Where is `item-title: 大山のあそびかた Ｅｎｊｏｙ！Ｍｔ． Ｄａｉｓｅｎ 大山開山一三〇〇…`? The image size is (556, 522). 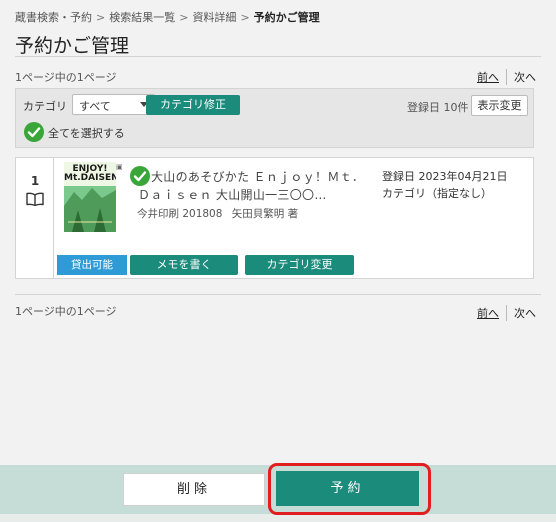
item-title: 大山のあそびかた Ｅｎｊｏｙ！Ｍｔ． Ｄａｉｓｅｎ 大山開山一三〇〇… is located at coordinates (258, 186).